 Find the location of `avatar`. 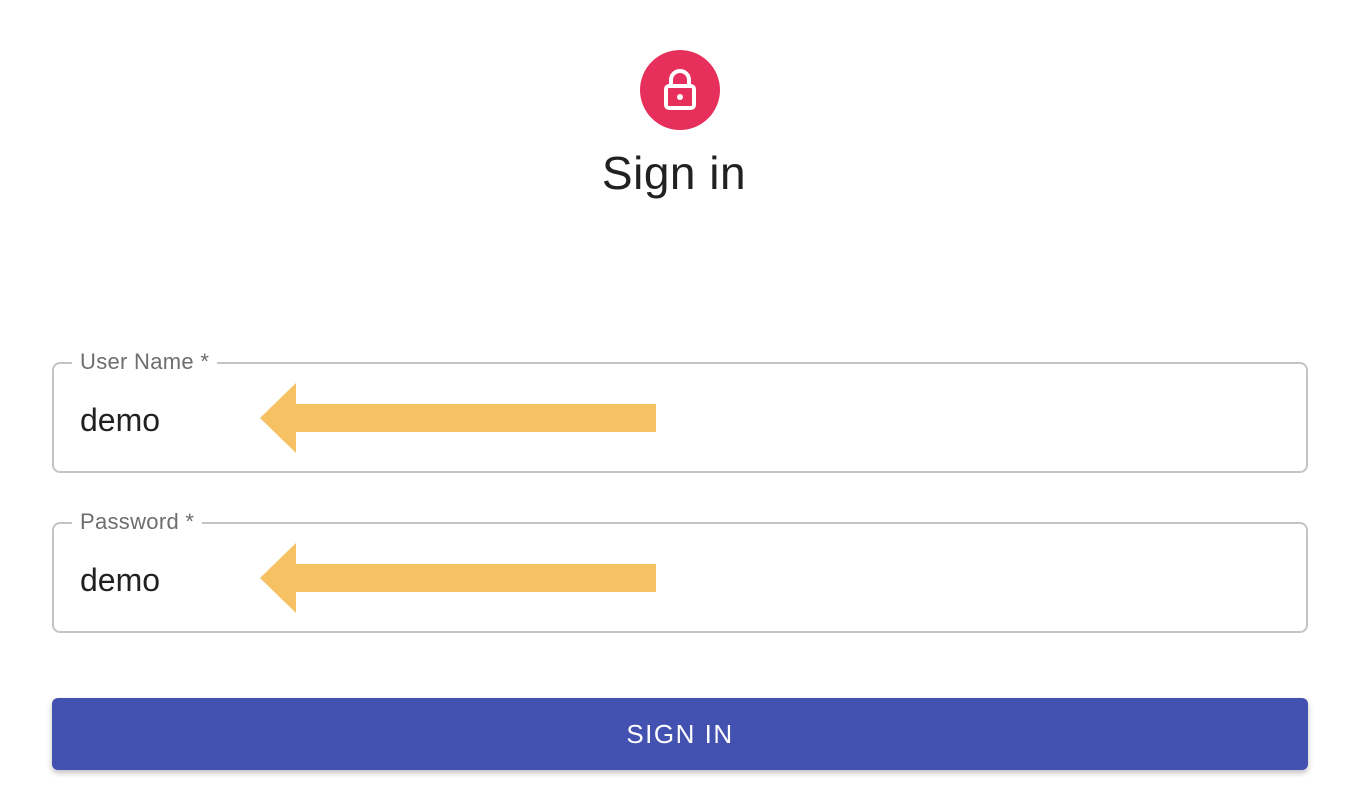

avatar is located at coordinates (680, 90).